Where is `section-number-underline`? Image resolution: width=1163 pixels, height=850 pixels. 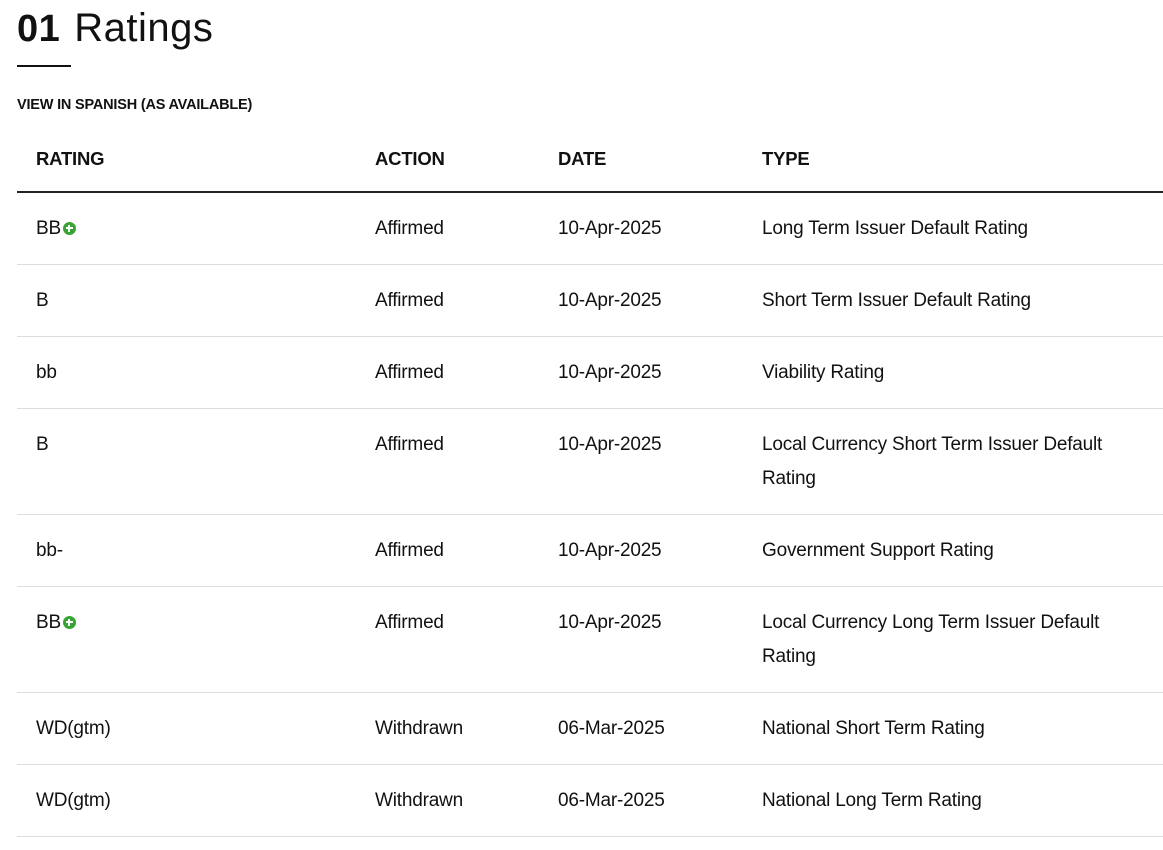
section-number-underline is located at coordinates (44, 66).